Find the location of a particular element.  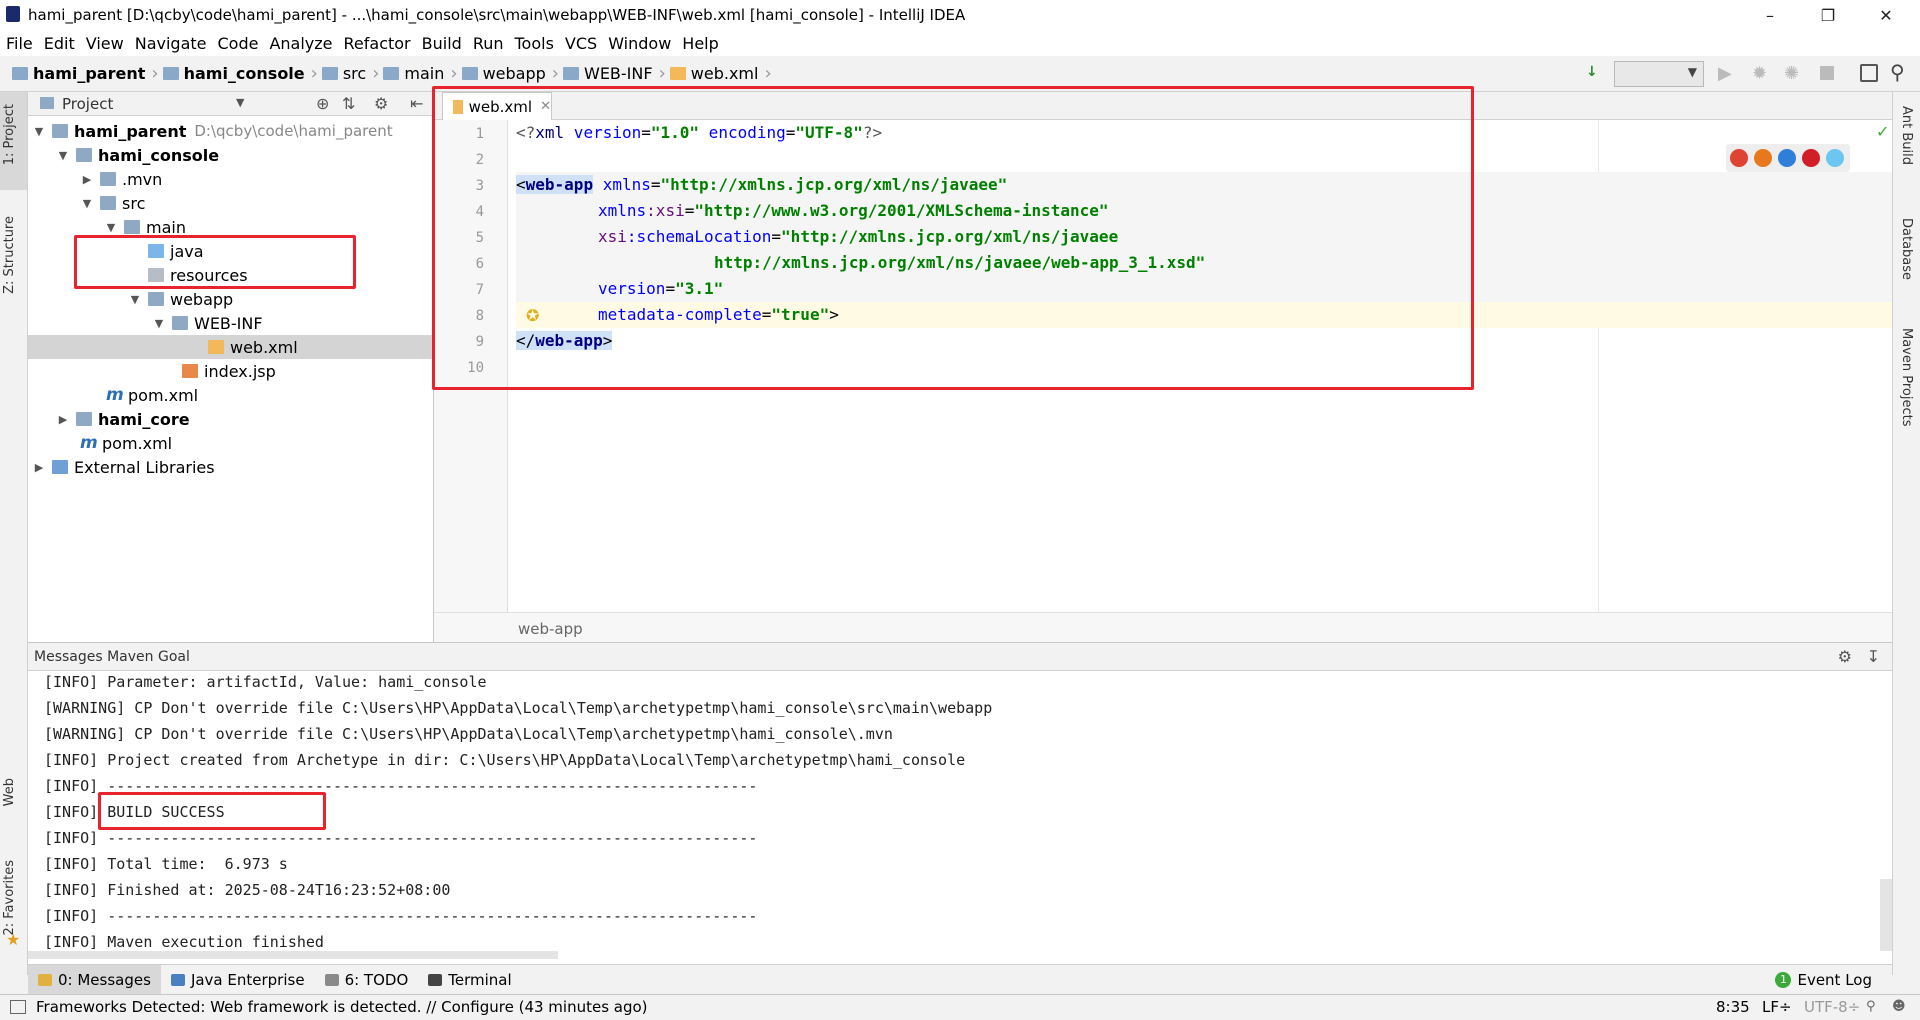

run-icon: ▶ is located at coordinates (1725, 73).